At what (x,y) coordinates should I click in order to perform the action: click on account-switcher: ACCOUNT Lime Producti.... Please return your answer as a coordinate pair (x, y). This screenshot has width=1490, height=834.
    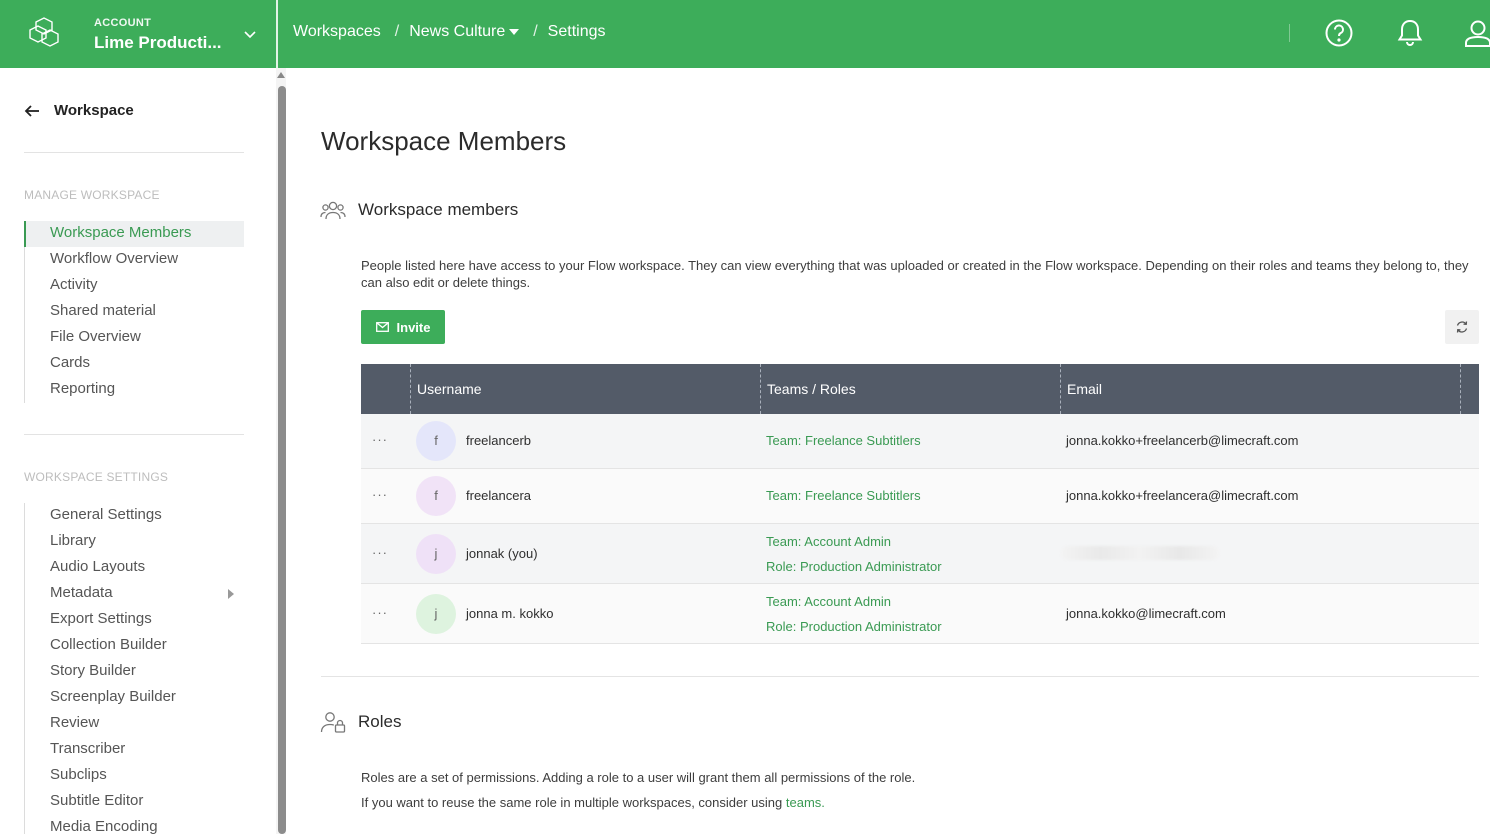
    Looking at the image, I should click on (138, 34).